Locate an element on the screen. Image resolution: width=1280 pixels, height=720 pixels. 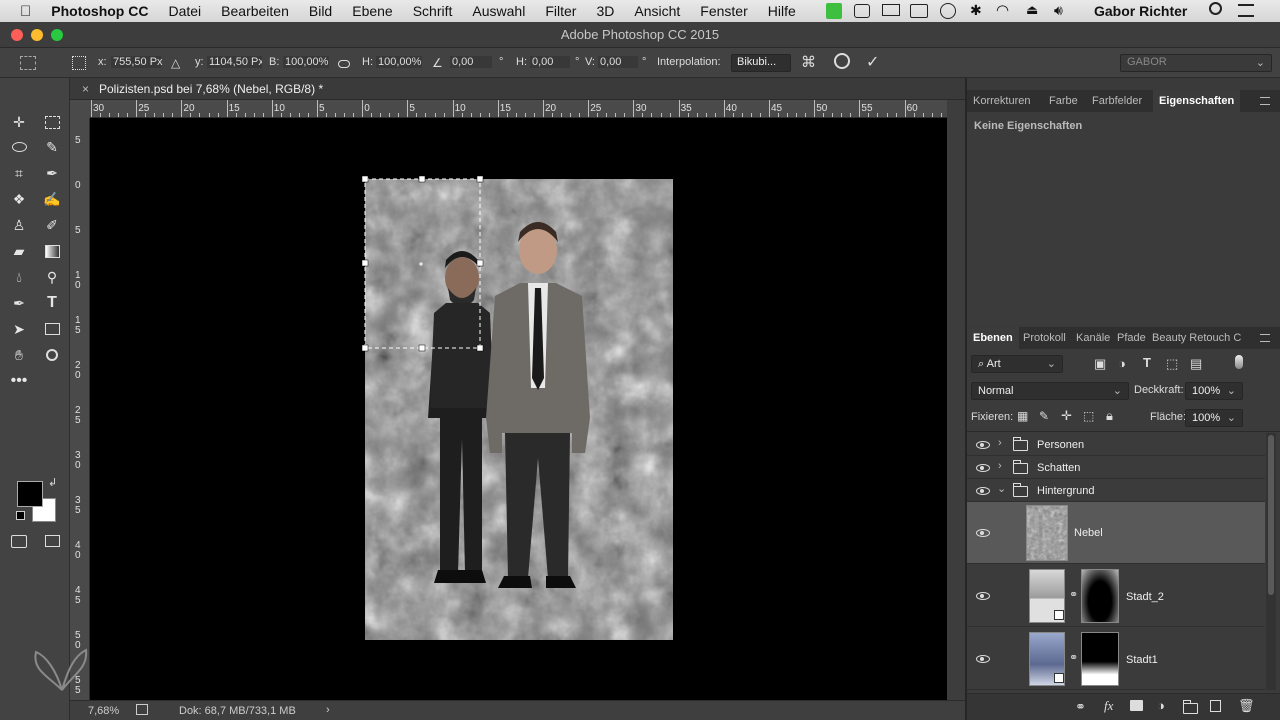
link-proportions-icon is located at coordinates (344, 64).